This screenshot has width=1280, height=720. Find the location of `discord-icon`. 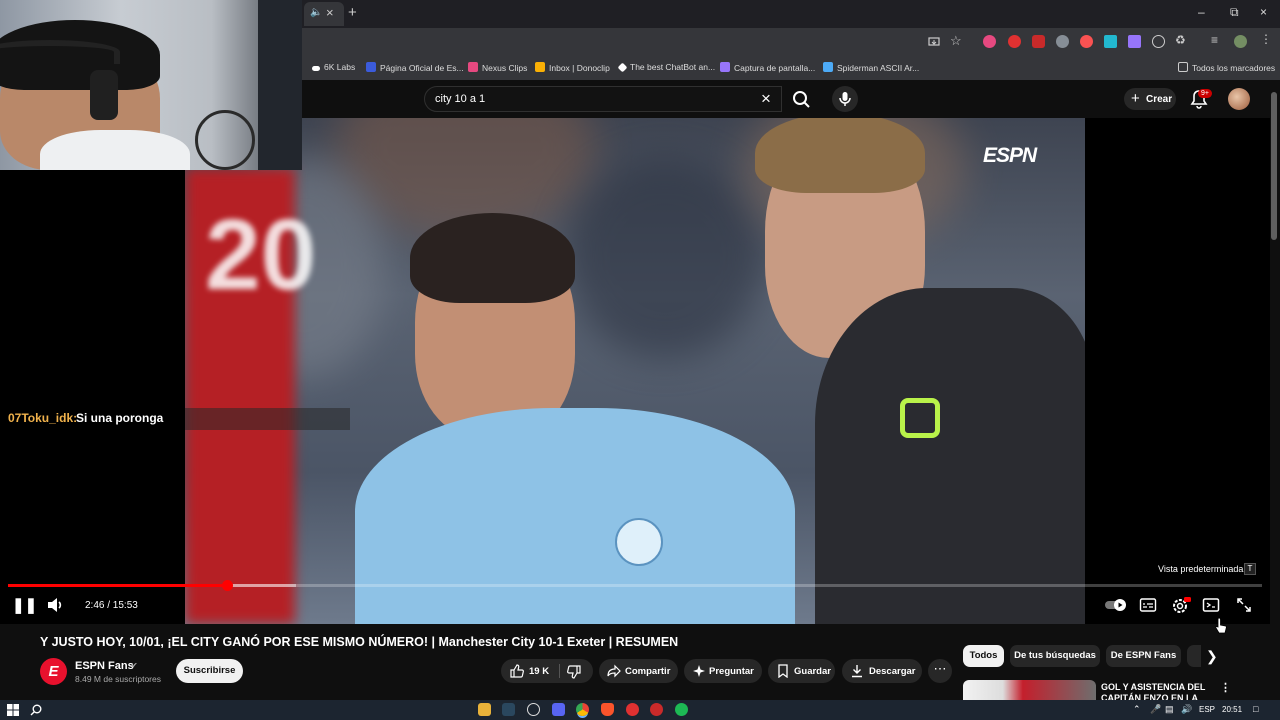

discord-icon is located at coordinates (558, 709).